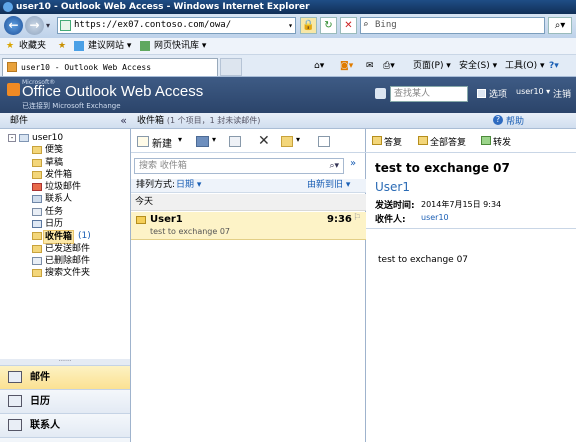 The height and width of the screenshot is (442, 576). What do you see at coordinates (176, 25) in the screenshot?
I see `url-field: https://ex07.contoso.com/owa/ ▾` at bounding box center [176, 25].